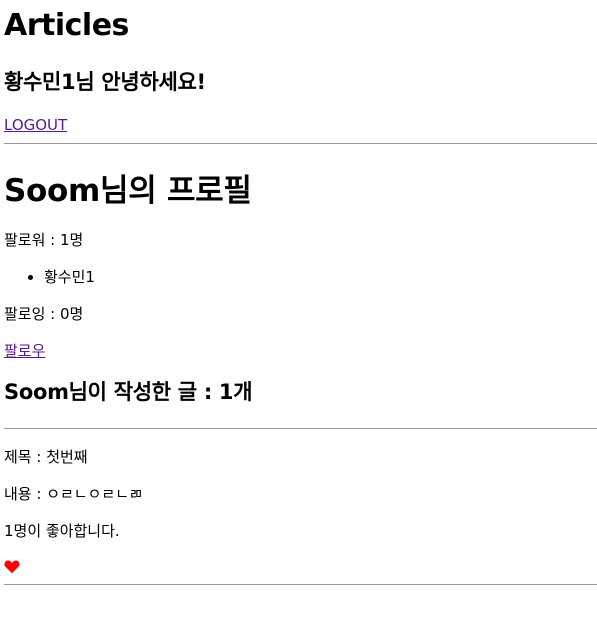  What do you see at coordinates (24, 351) in the screenshot?
I see `follow-link: 팔로우` at bounding box center [24, 351].